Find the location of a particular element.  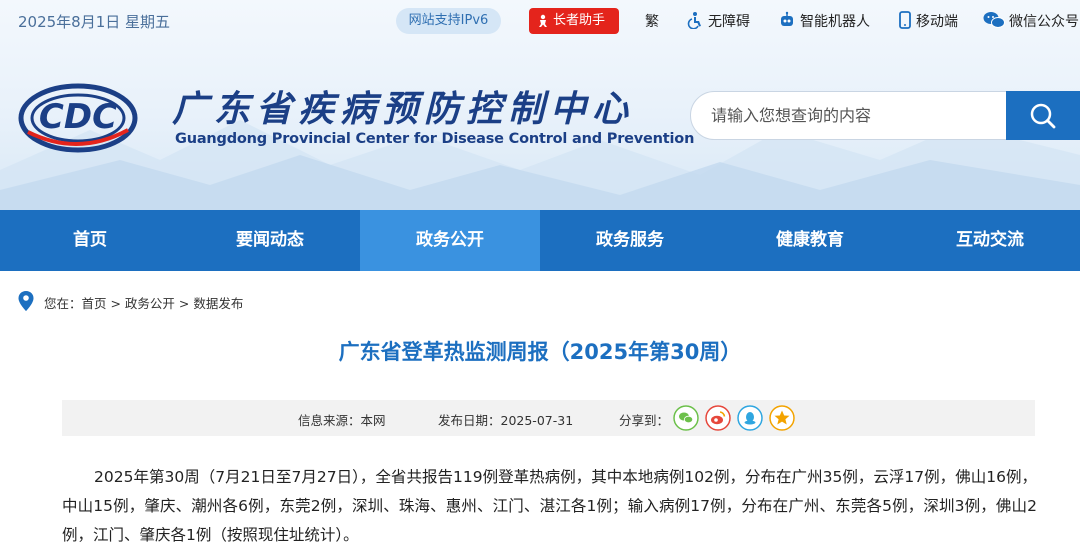

article-title: 广东省登革热监测周报（2025年第30周） is located at coordinates (540, 352).